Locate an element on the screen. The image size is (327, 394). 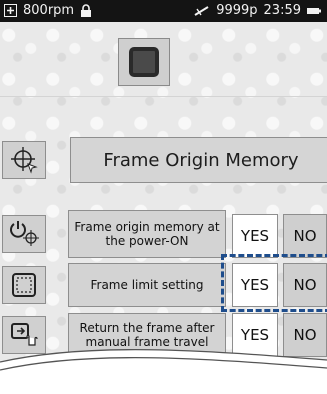
divider is located at coordinates (163, 96).